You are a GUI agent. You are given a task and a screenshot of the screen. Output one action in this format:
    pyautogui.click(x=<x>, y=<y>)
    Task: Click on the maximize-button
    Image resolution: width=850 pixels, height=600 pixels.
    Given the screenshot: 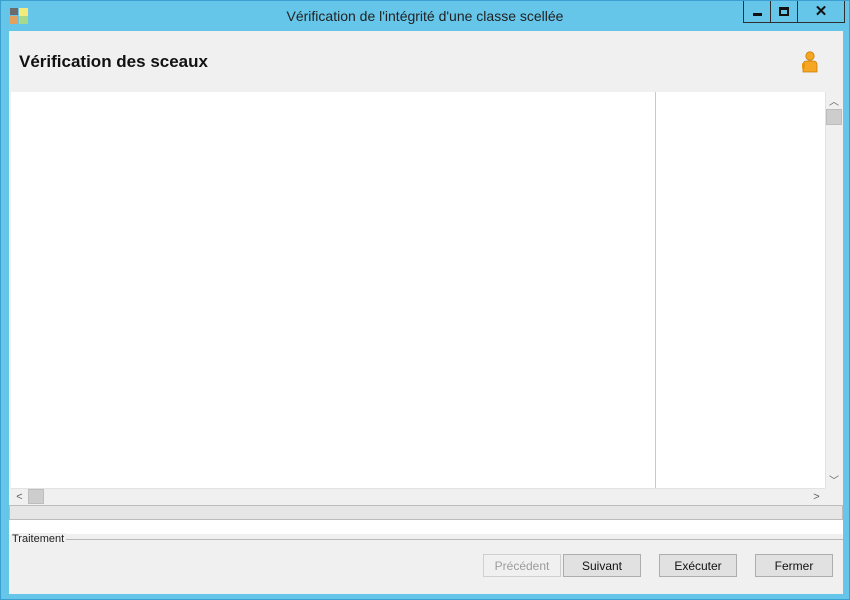 What is the action you would take?
    pyautogui.click(x=784, y=12)
    